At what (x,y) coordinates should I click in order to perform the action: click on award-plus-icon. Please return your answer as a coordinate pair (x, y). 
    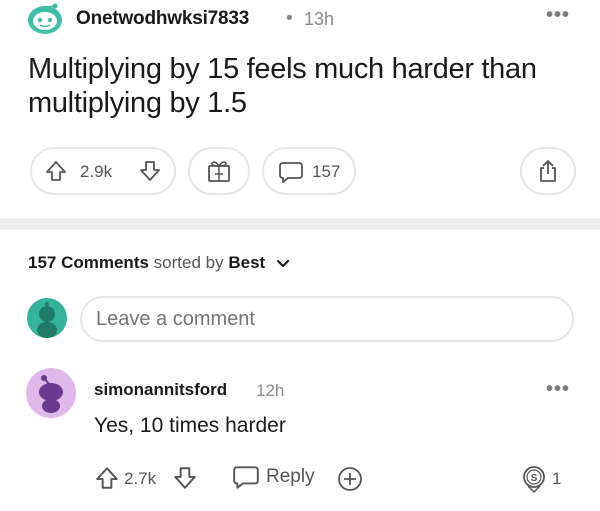
    Looking at the image, I should click on (350, 479).